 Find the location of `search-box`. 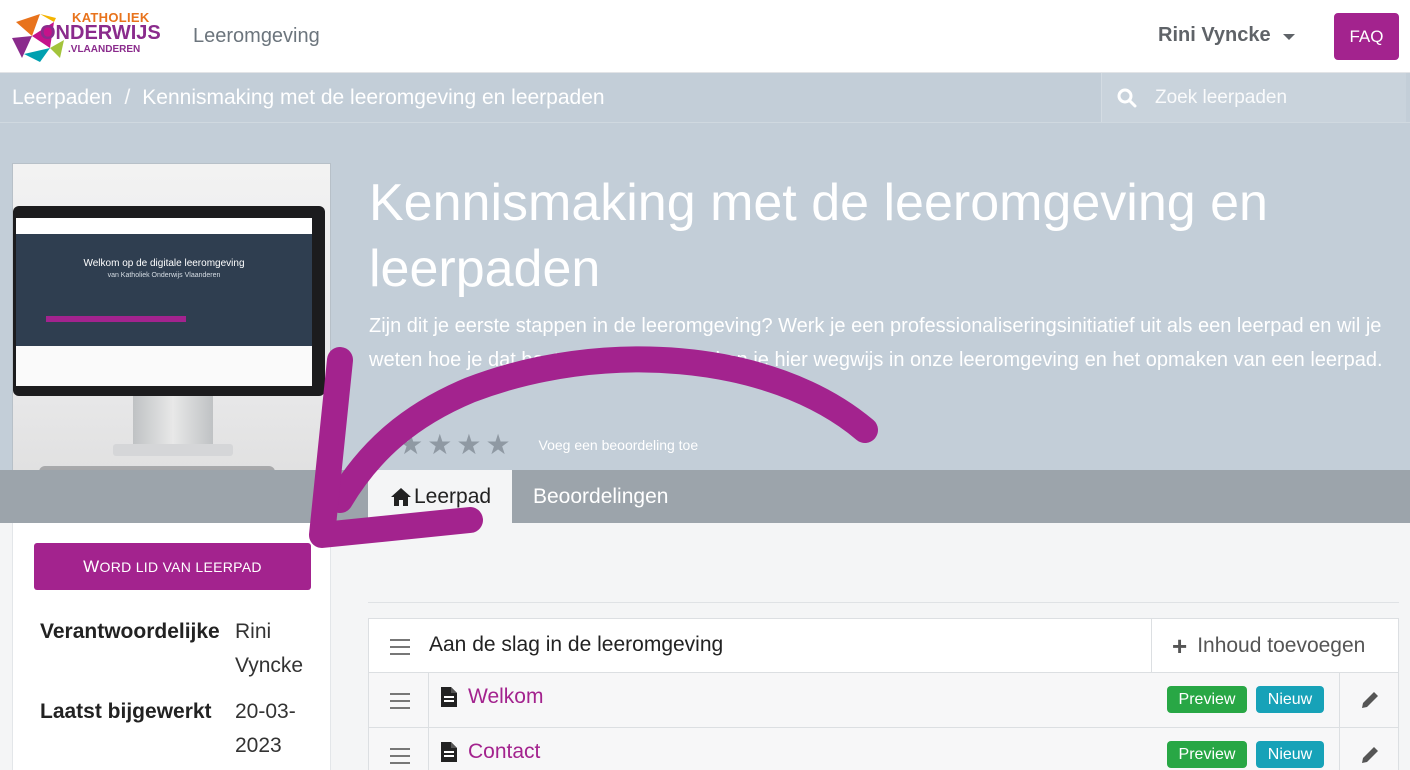

search-box is located at coordinates (1253, 97).